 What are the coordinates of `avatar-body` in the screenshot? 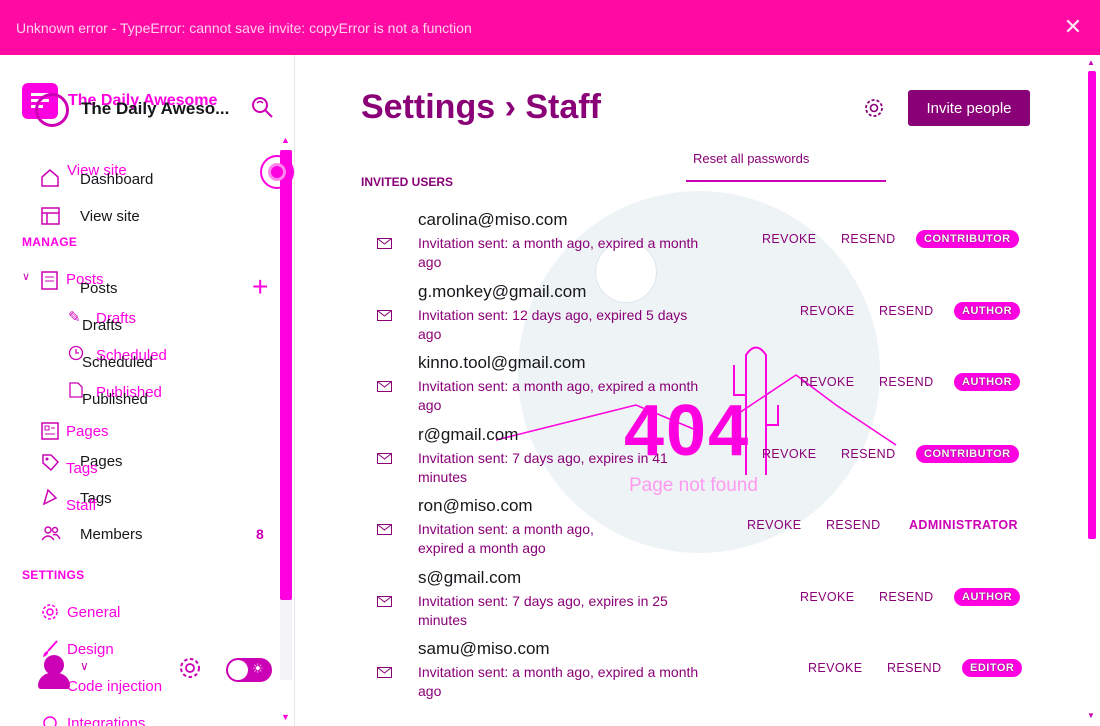 It's located at (54, 681).